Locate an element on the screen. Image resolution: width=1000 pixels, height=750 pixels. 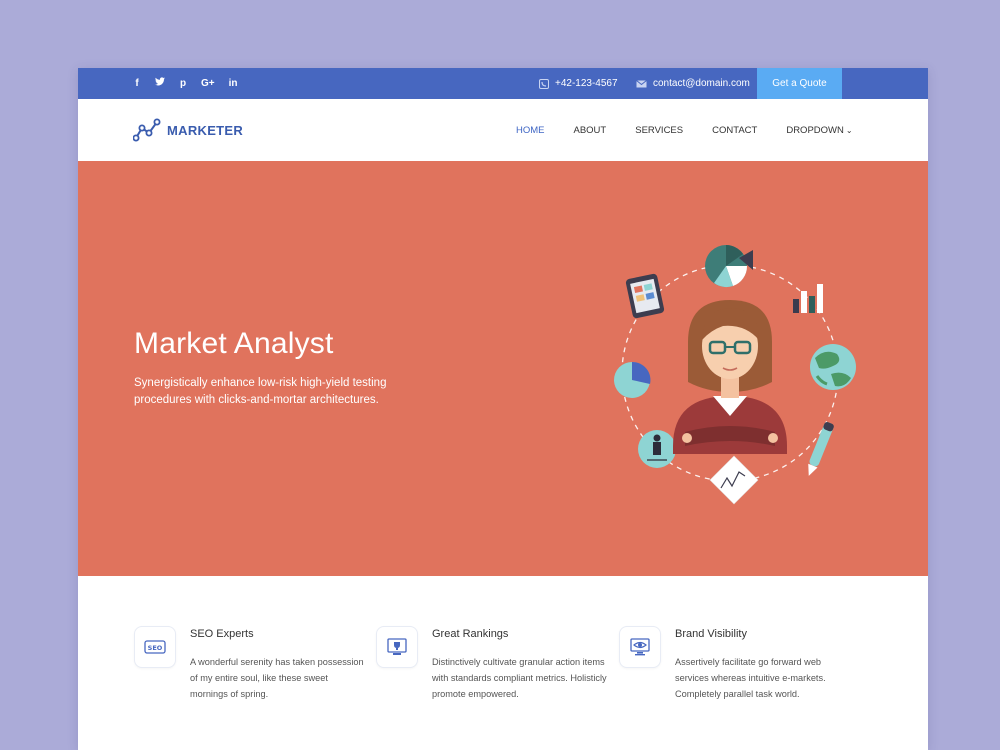
tablet-icon is located at coordinates (645, 296).